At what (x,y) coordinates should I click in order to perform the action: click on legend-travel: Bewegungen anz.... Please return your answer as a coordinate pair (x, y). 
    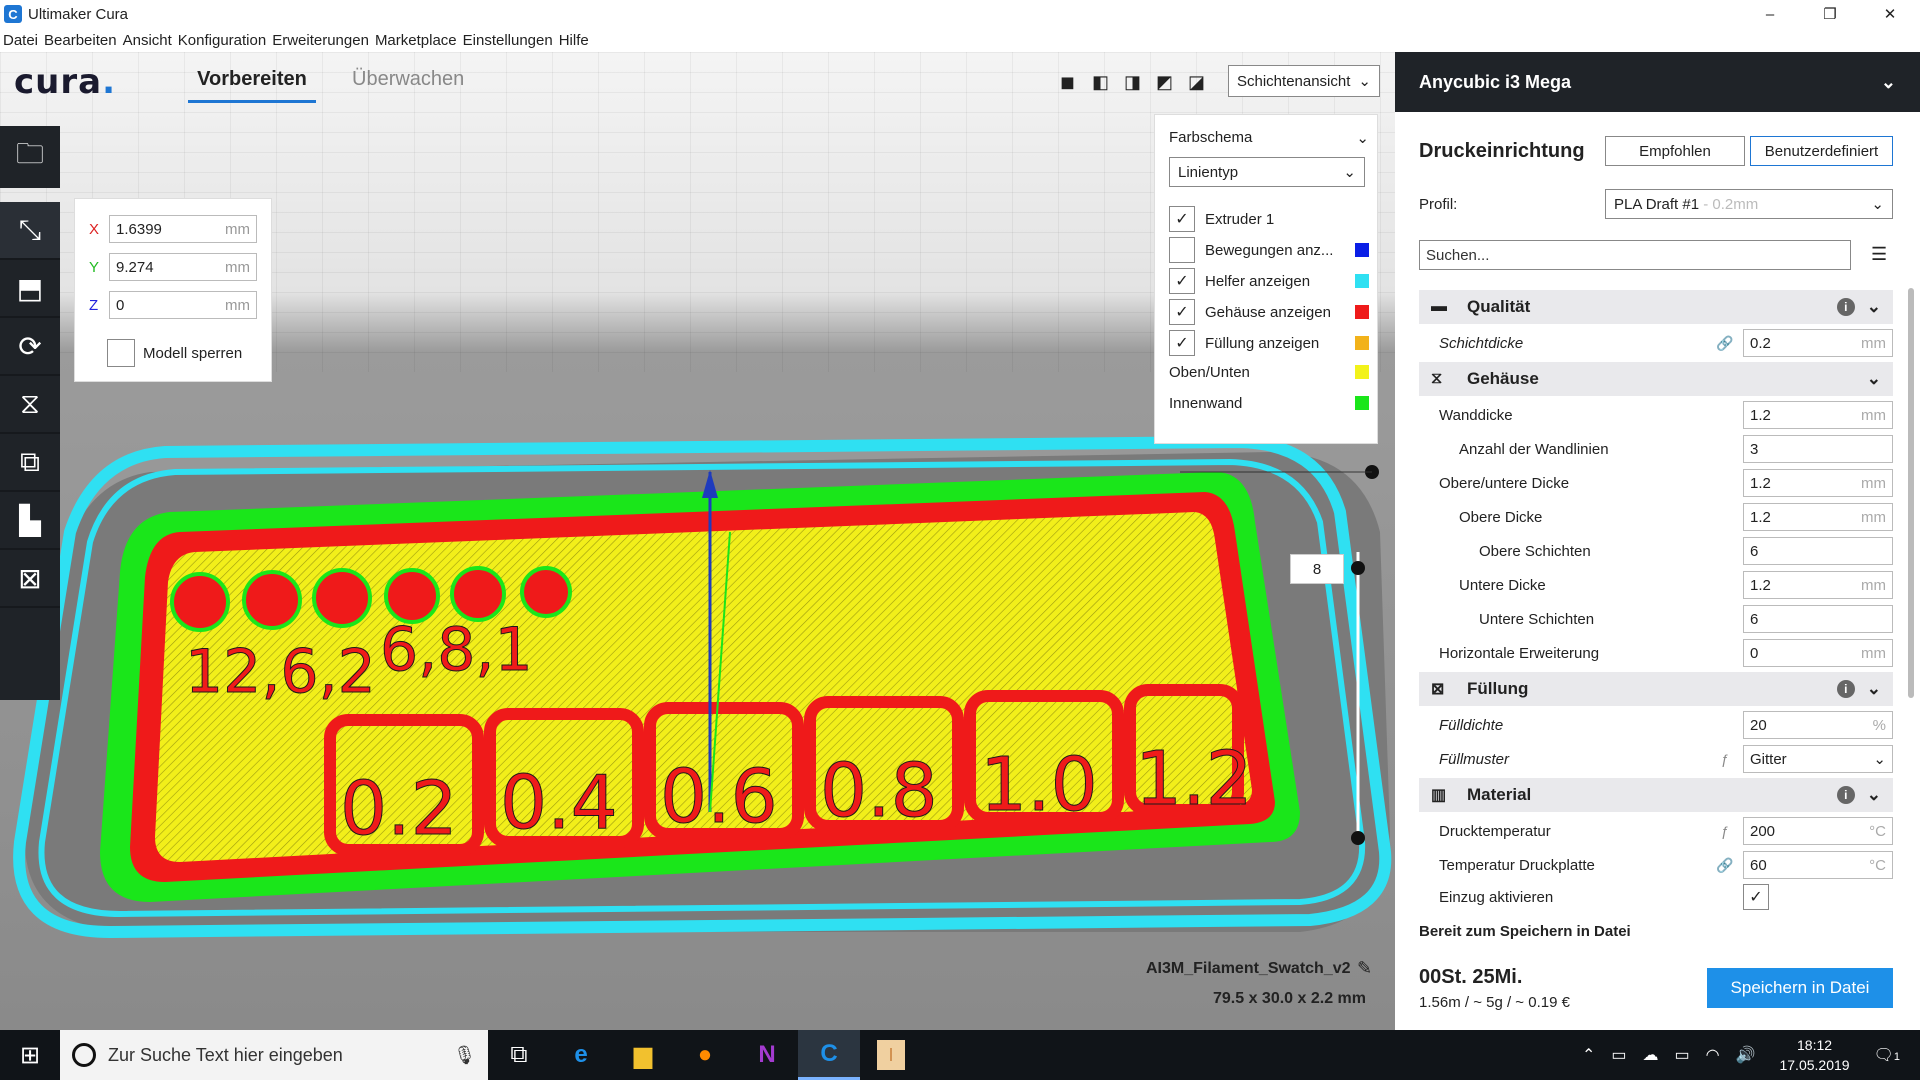
    Looking at the image, I should click on (1269, 250).